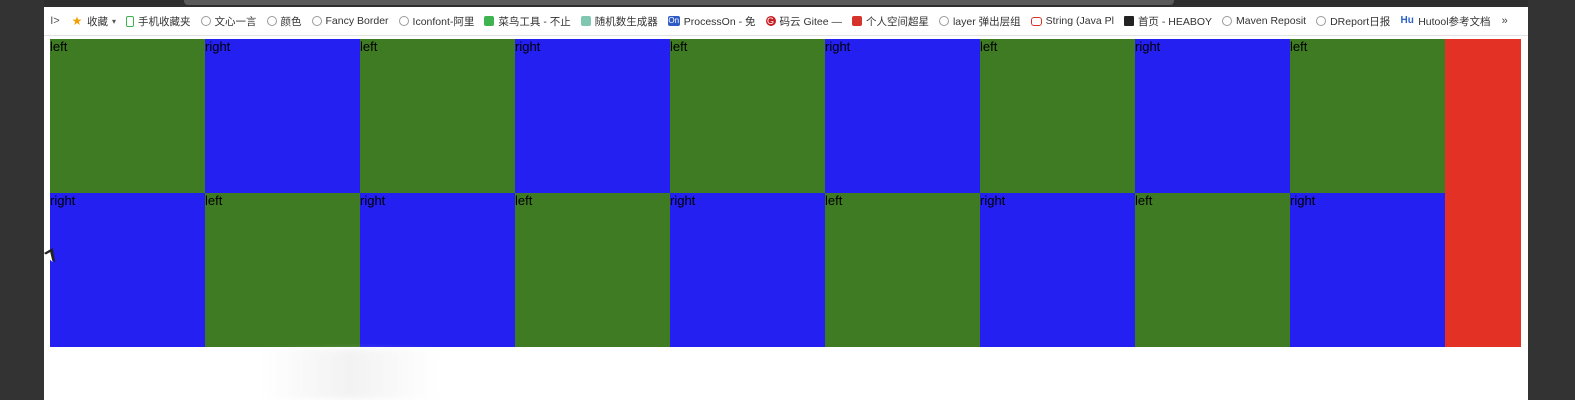 The width and height of the screenshot is (1575, 400). I want to click on bookmark-layer: layer 弹出层组, so click(980, 21).